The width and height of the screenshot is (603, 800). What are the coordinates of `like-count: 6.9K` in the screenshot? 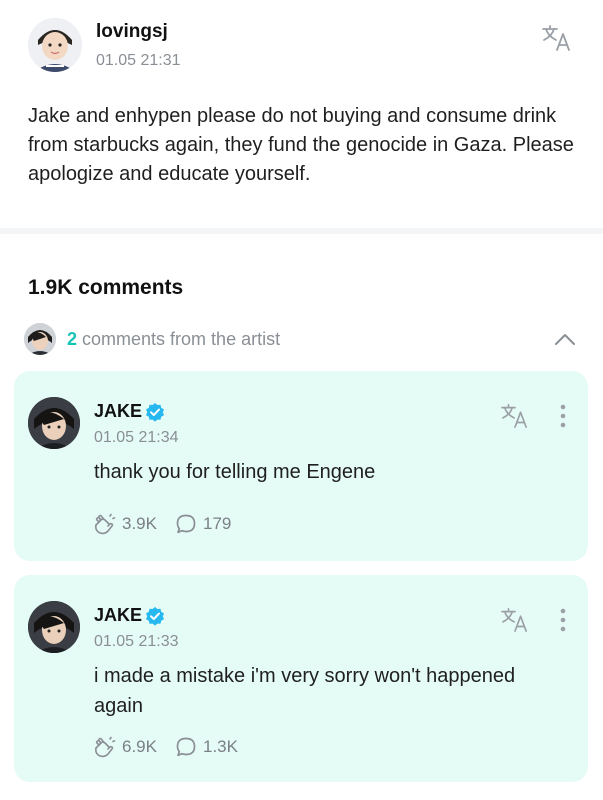 It's located at (139, 746).